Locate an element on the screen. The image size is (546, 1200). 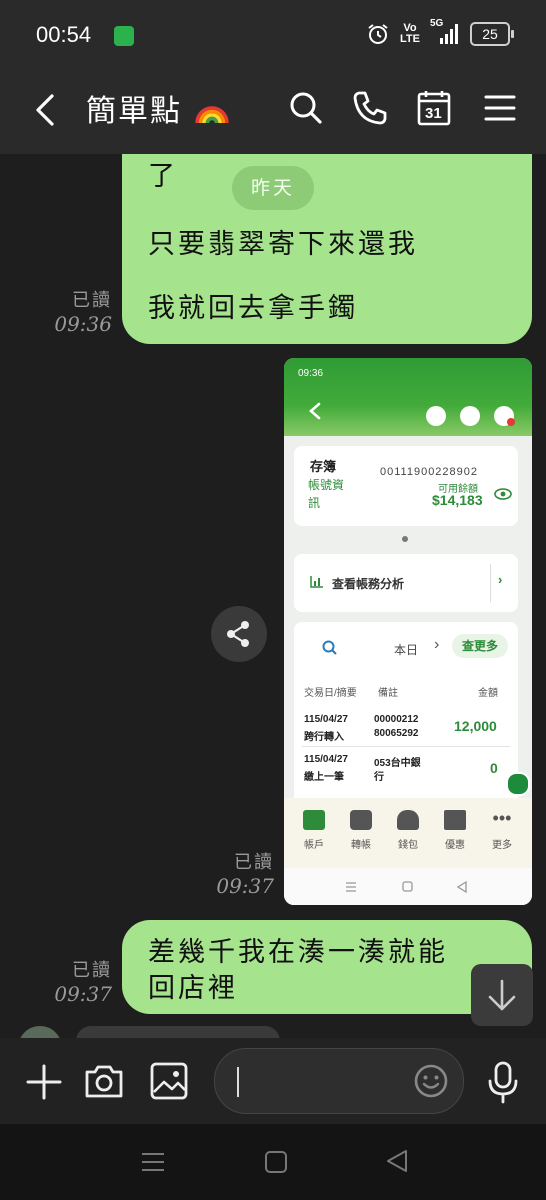
message-text: 只要翡翠寄下來還我 is located at coordinates (283, 244).